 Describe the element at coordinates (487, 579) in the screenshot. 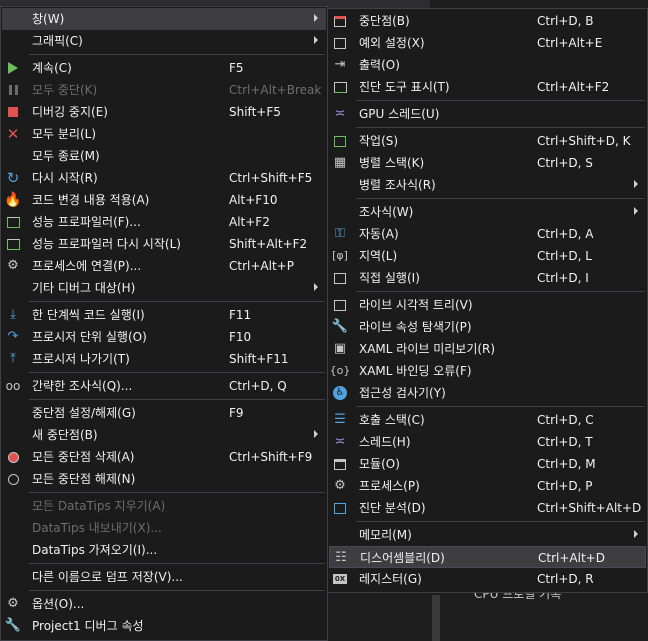

I see `menu-item-registers: 0X 레지스터(G) Ctrl+D, R` at that location.